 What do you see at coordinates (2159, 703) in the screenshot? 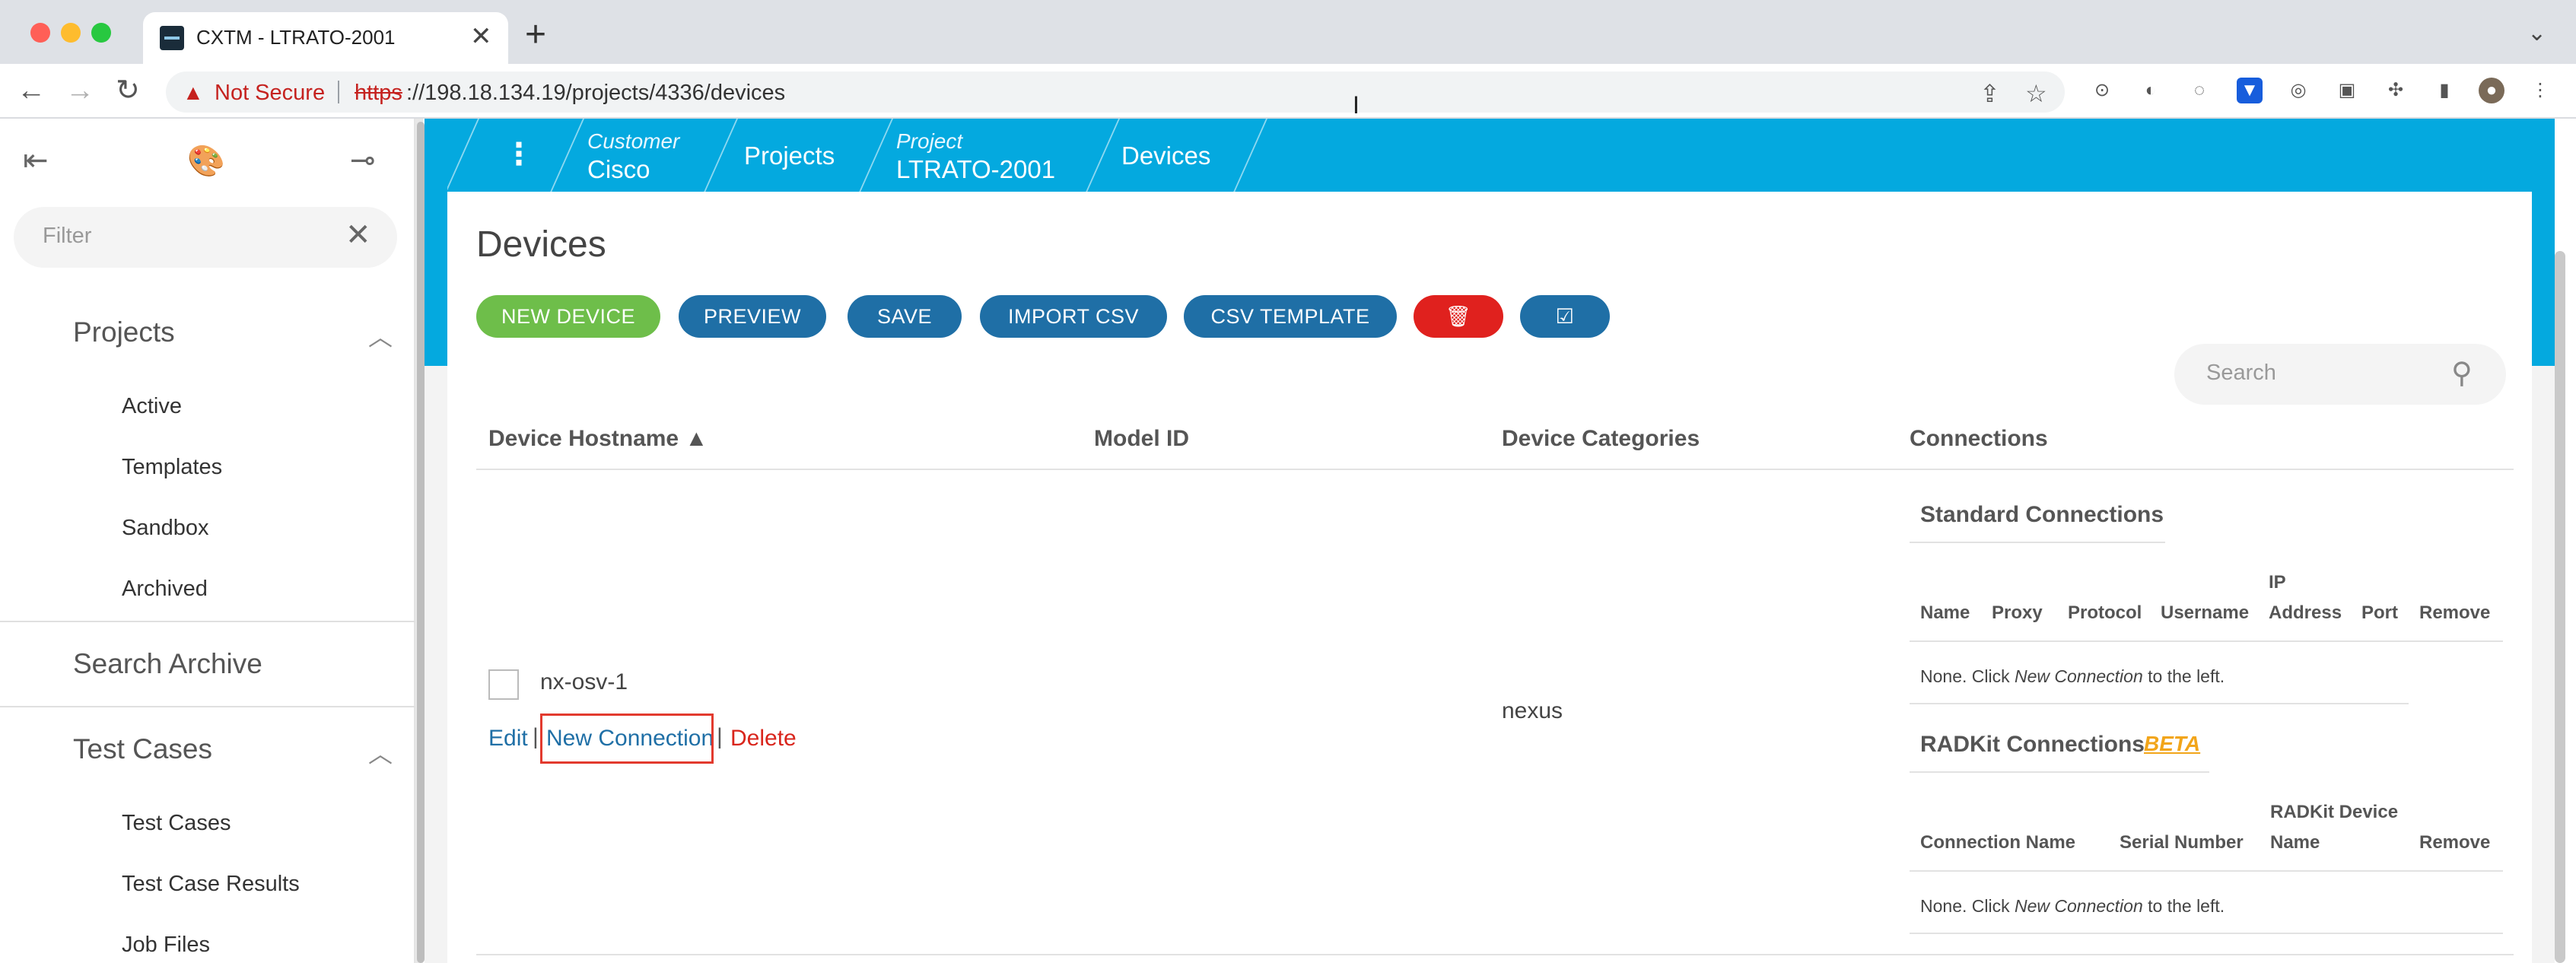
I see `std-row-divider` at bounding box center [2159, 703].